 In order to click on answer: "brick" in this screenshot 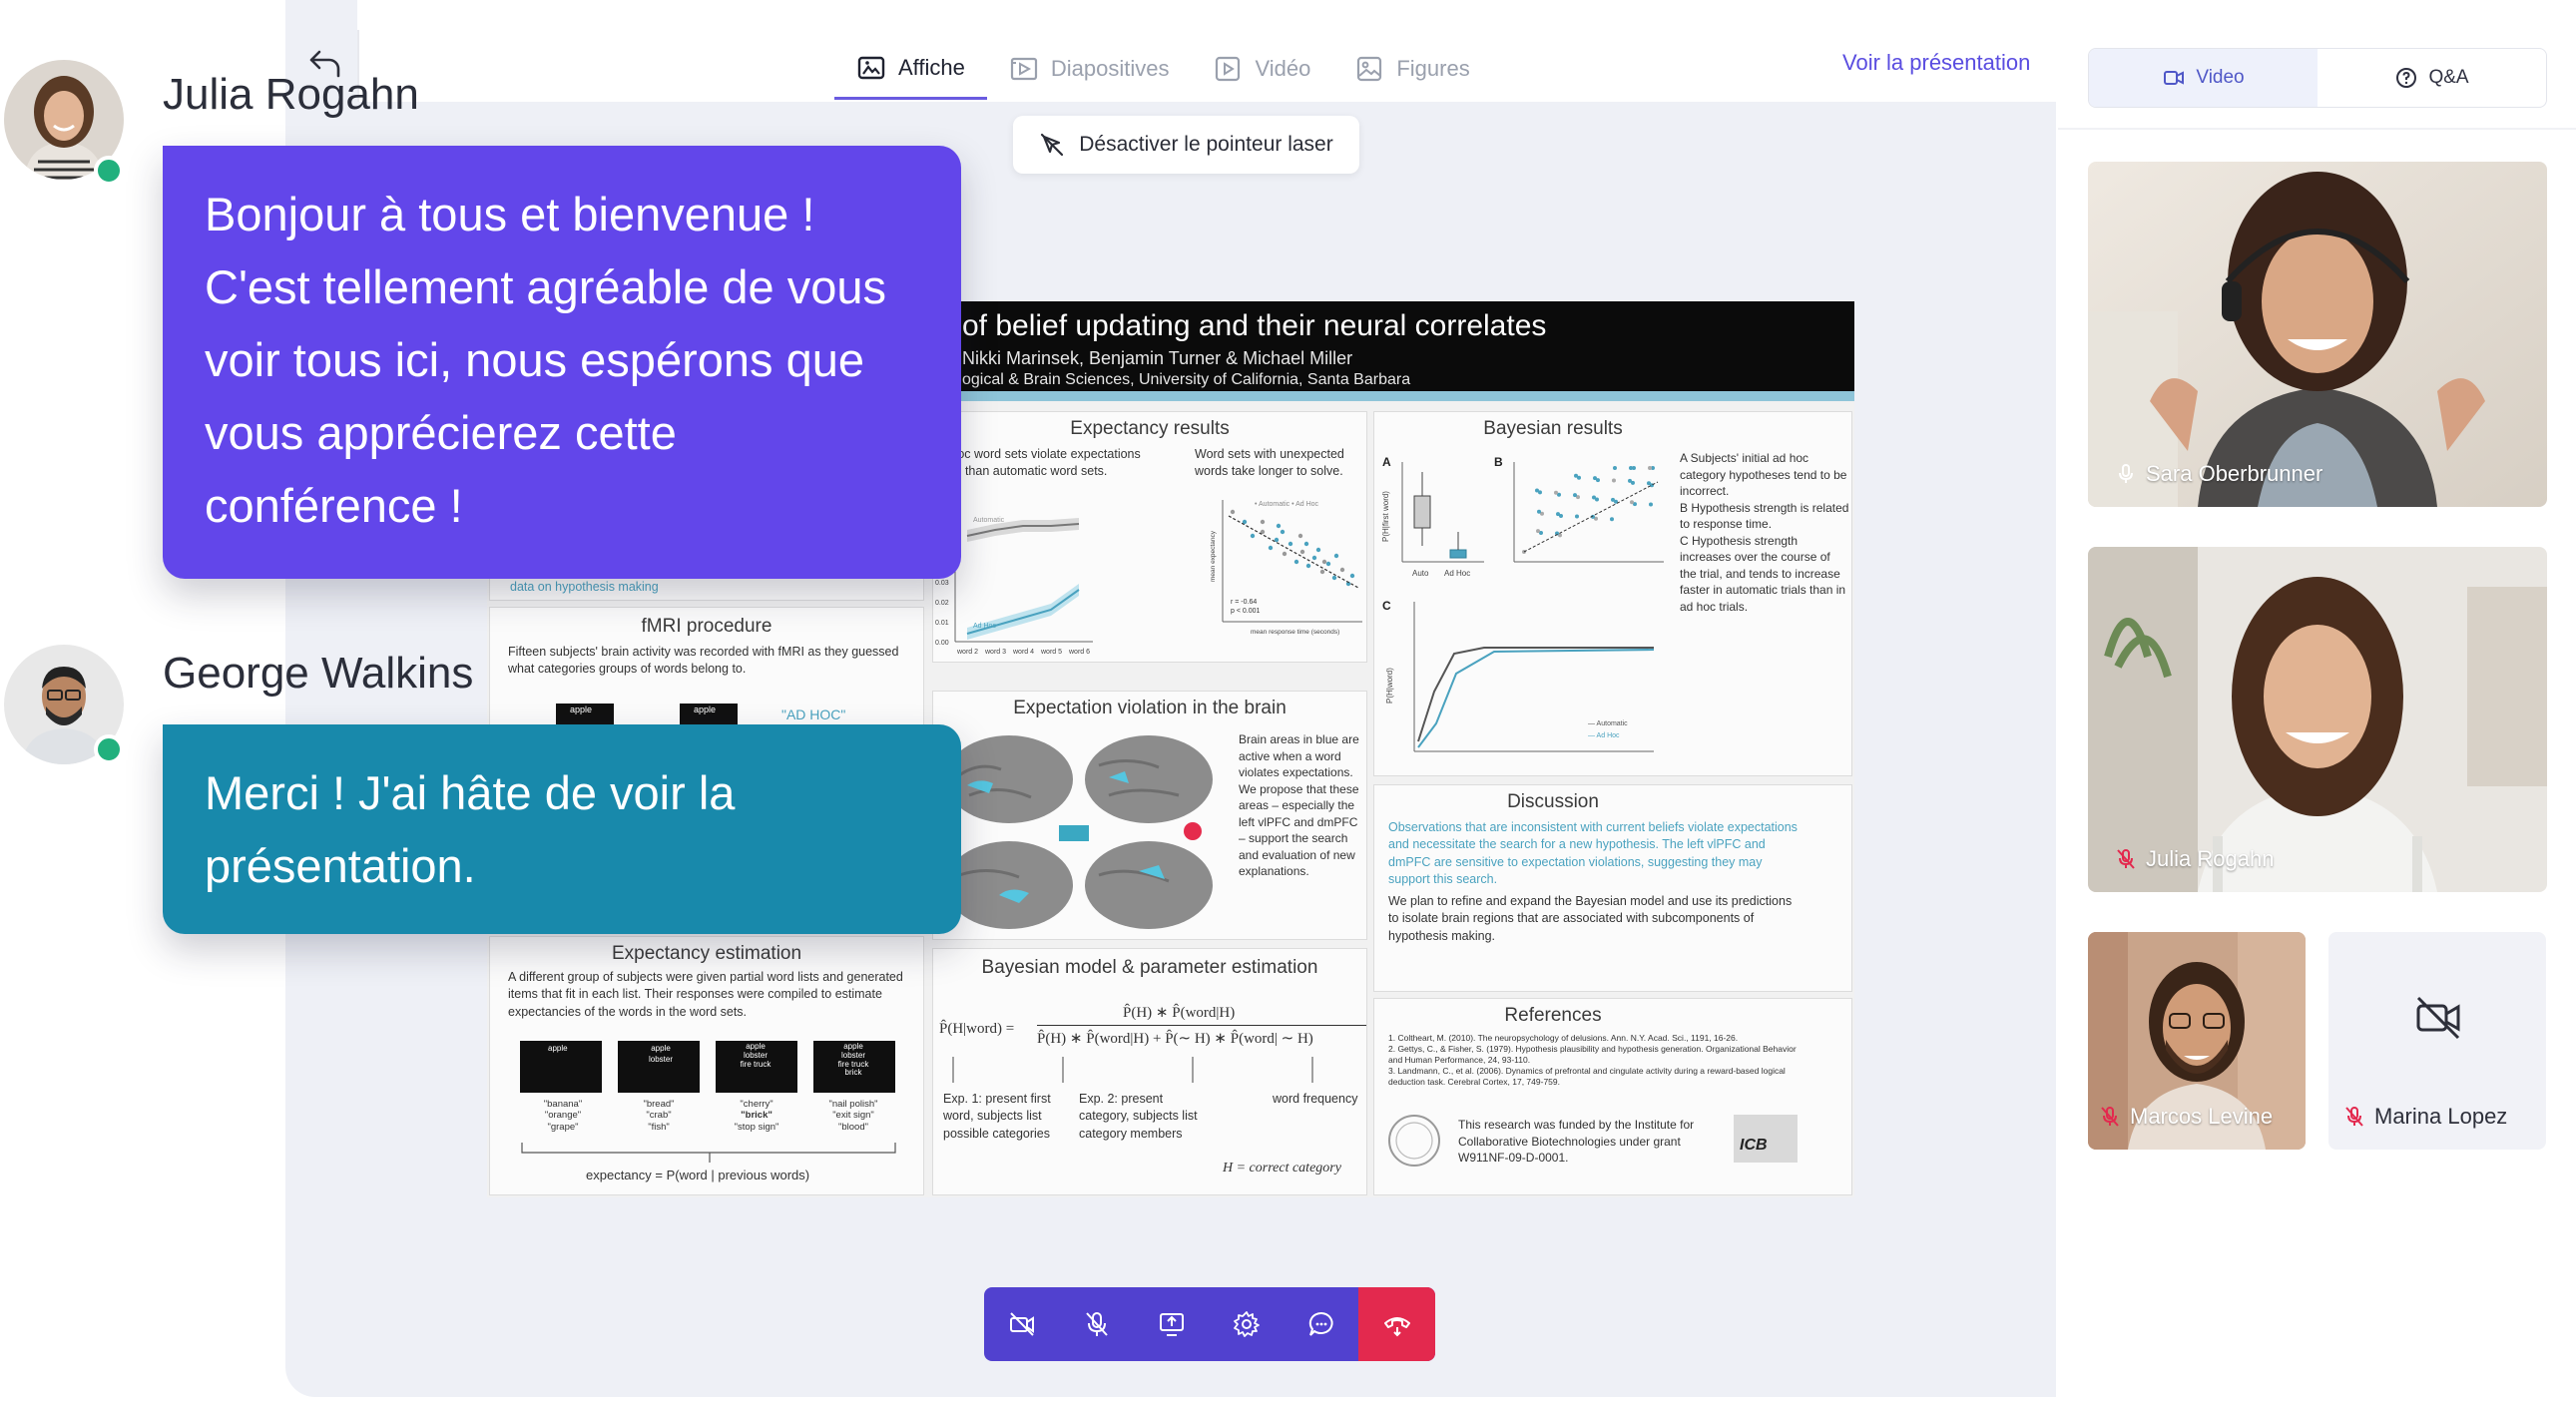, I will do `click(757, 1116)`.